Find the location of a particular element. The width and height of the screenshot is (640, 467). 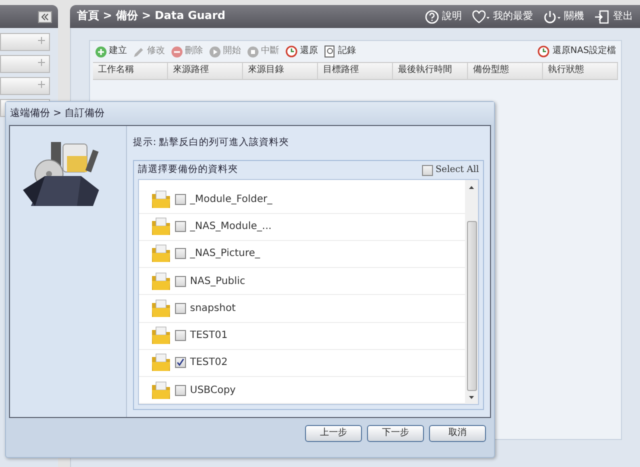

toolbar-button: 還原 is located at coordinates (301, 51).